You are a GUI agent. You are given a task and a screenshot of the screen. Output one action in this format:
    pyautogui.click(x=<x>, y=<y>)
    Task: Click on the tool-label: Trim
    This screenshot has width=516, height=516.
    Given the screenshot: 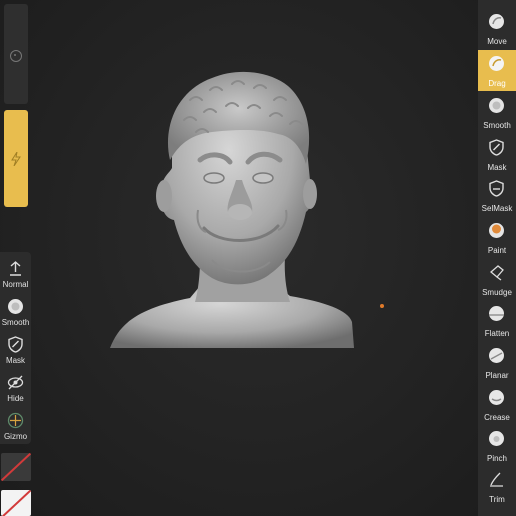 What is the action you would take?
    pyautogui.click(x=497, y=499)
    